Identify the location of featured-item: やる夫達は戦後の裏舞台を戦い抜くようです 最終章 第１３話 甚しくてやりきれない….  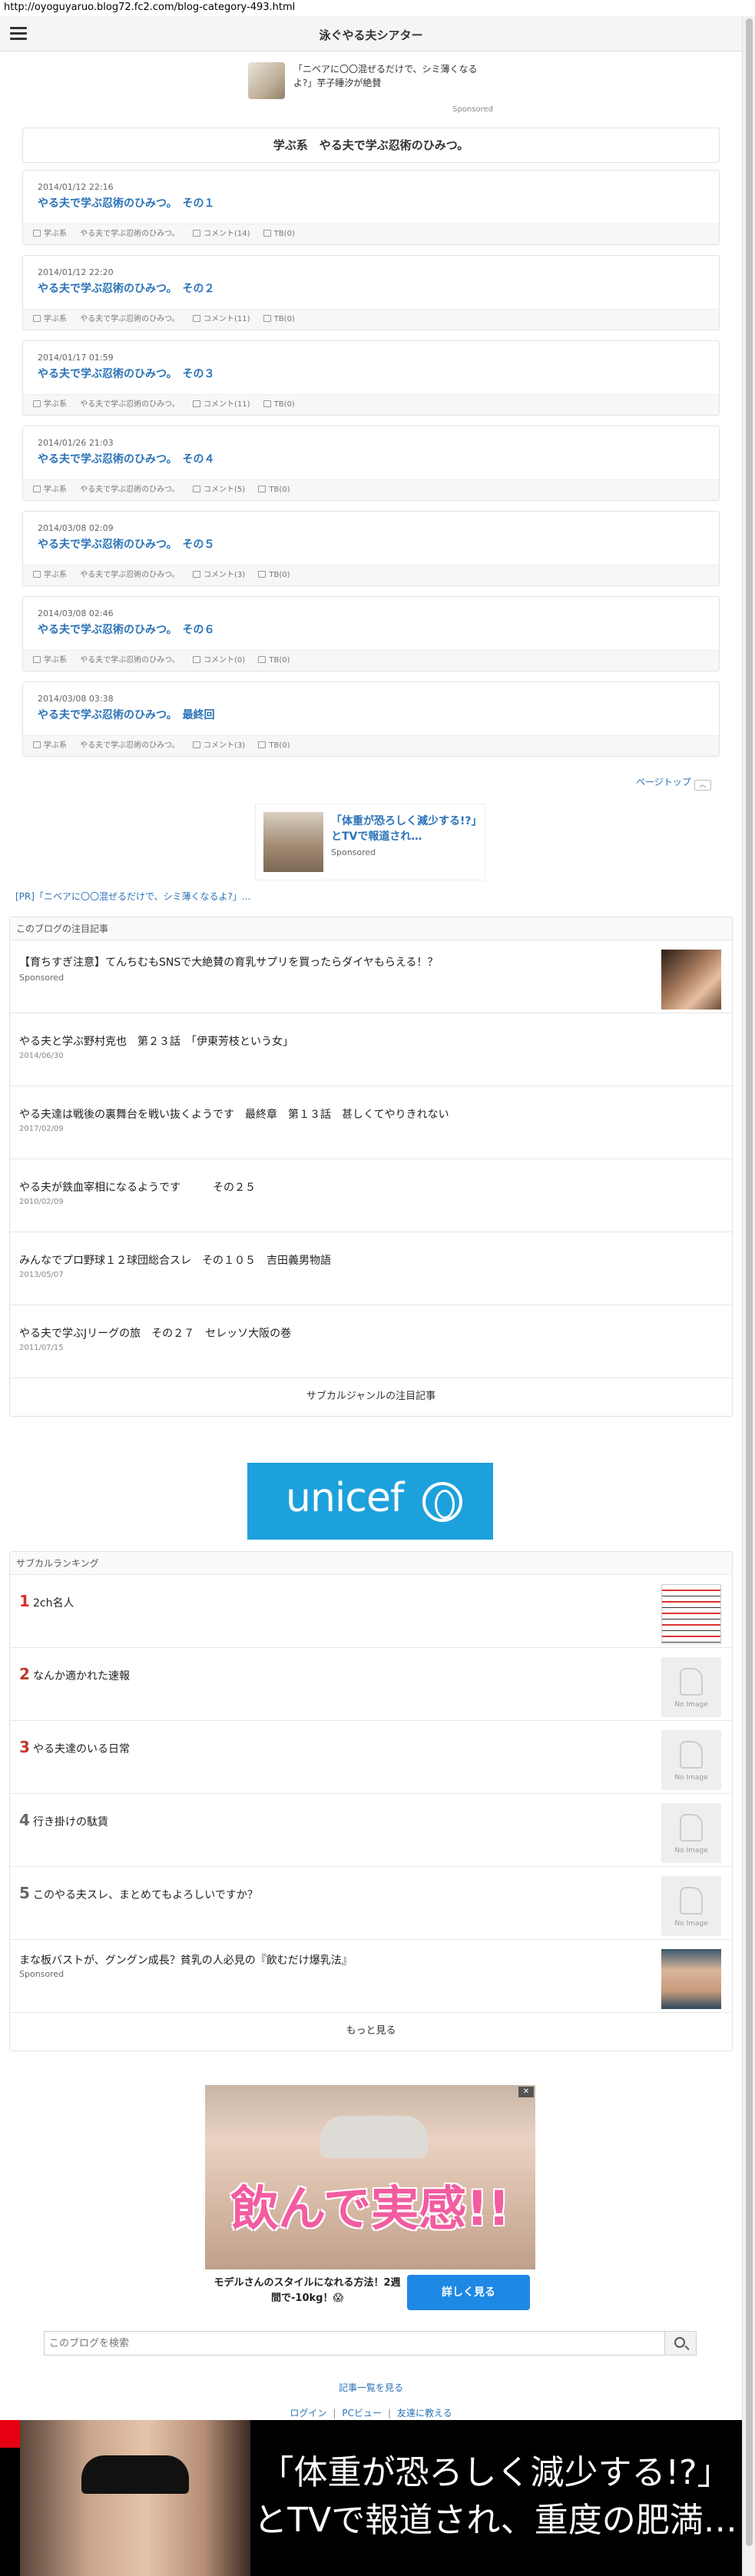
(371, 1122).